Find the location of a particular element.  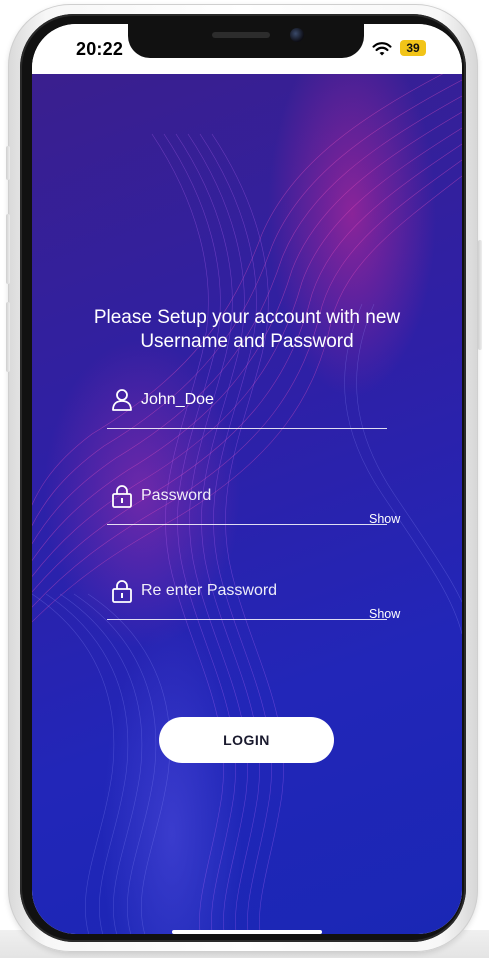

reenter-password-input: Re enter Password is located at coordinates (209, 591).